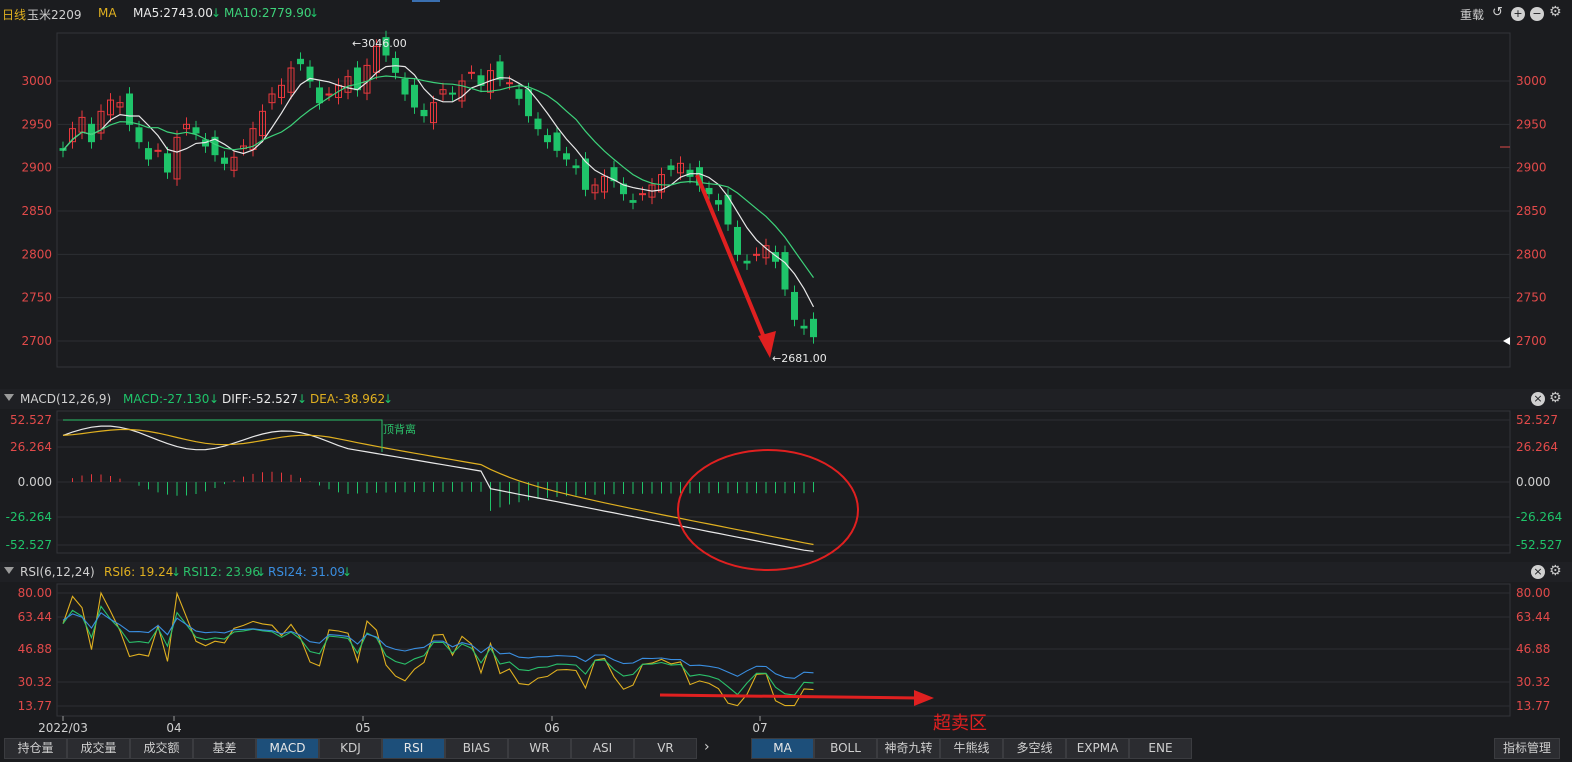 Image resolution: width=1572 pixels, height=762 pixels. What do you see at coordinates (35, 706) in the screenshot?
I see `rsi-tick-left: 13.77` at bounding box center [35, 706].